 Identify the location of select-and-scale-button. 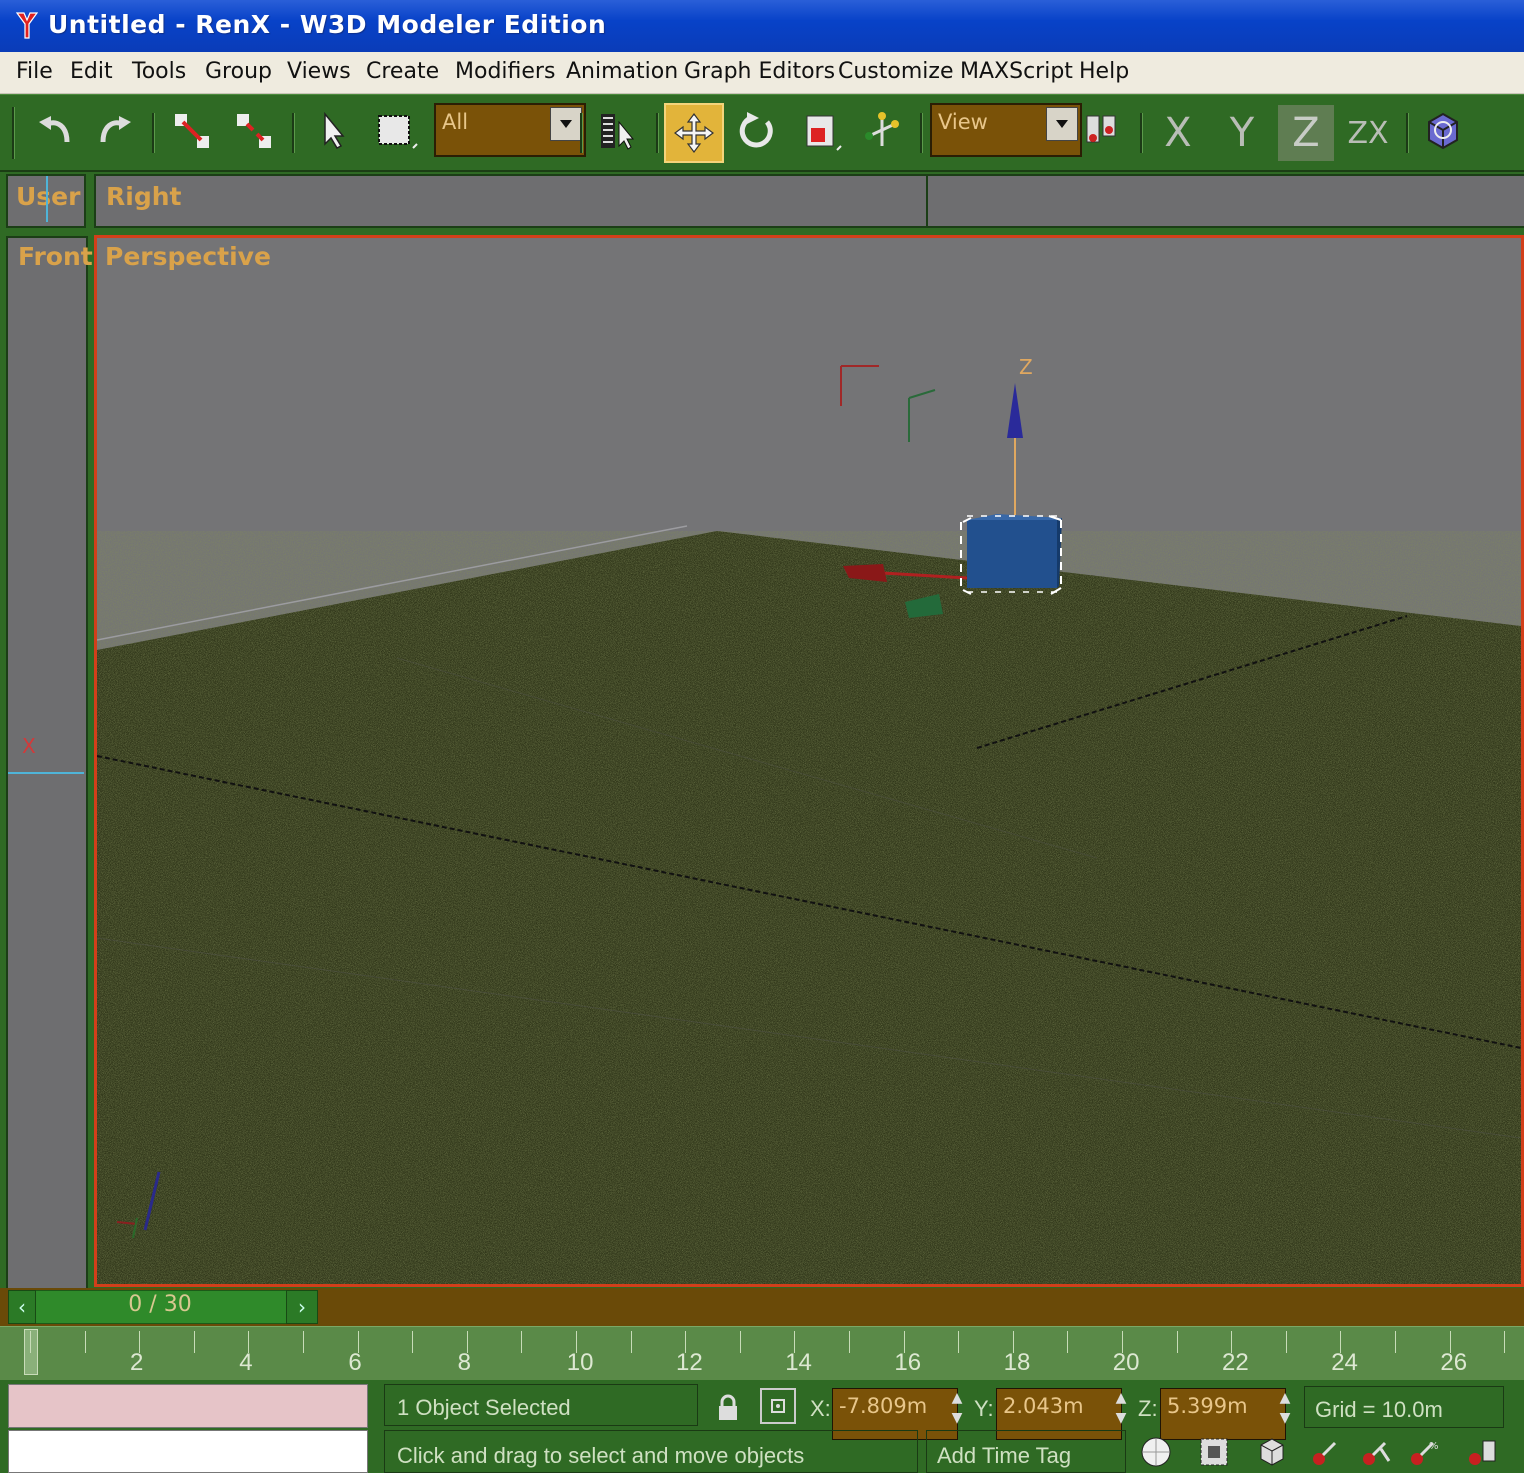
(820, 131).